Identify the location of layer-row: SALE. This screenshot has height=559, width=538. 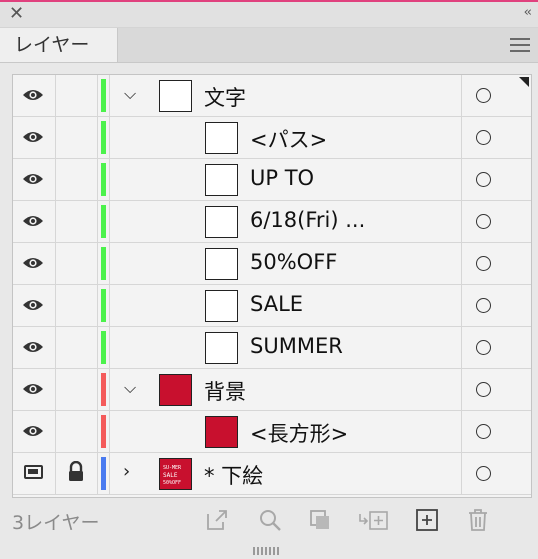
(272, 306).